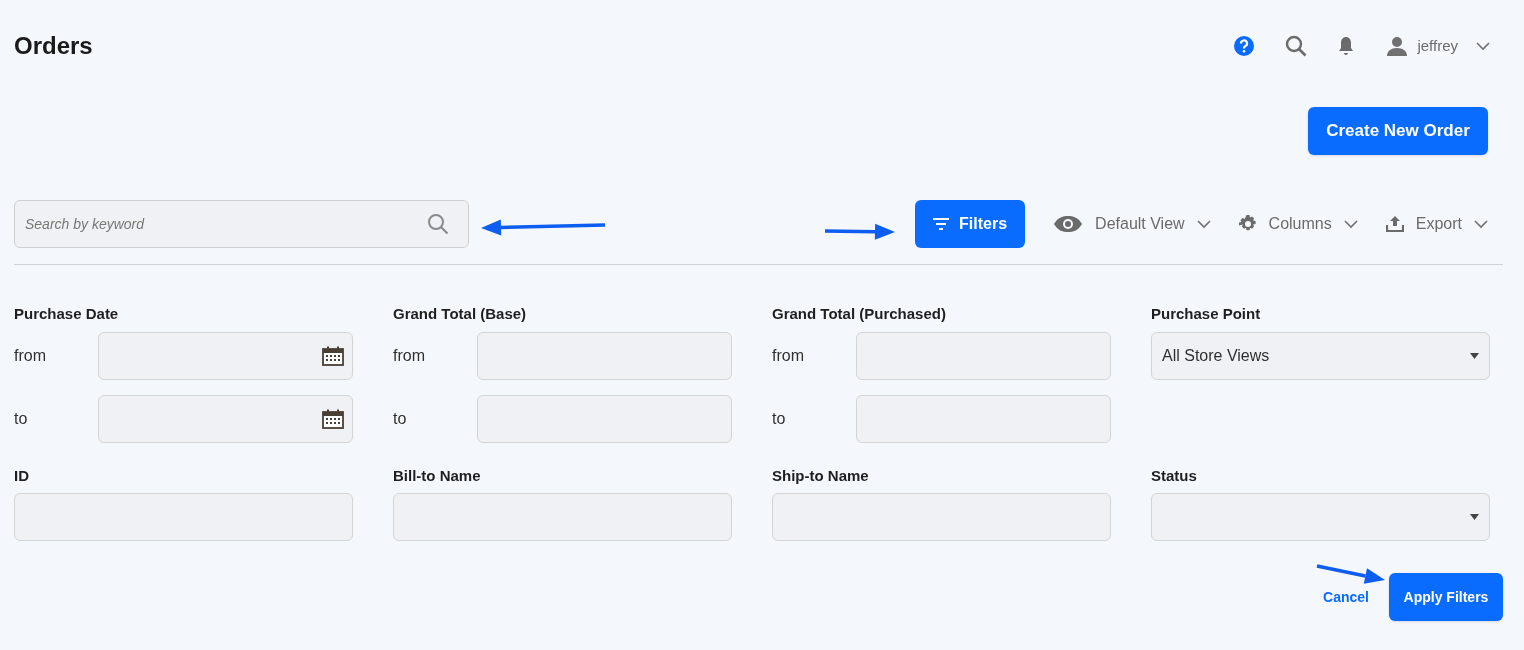  Describe the element at coordinates (1132, 224) in the screenshot. I see `view-menu: Default View` at that location.